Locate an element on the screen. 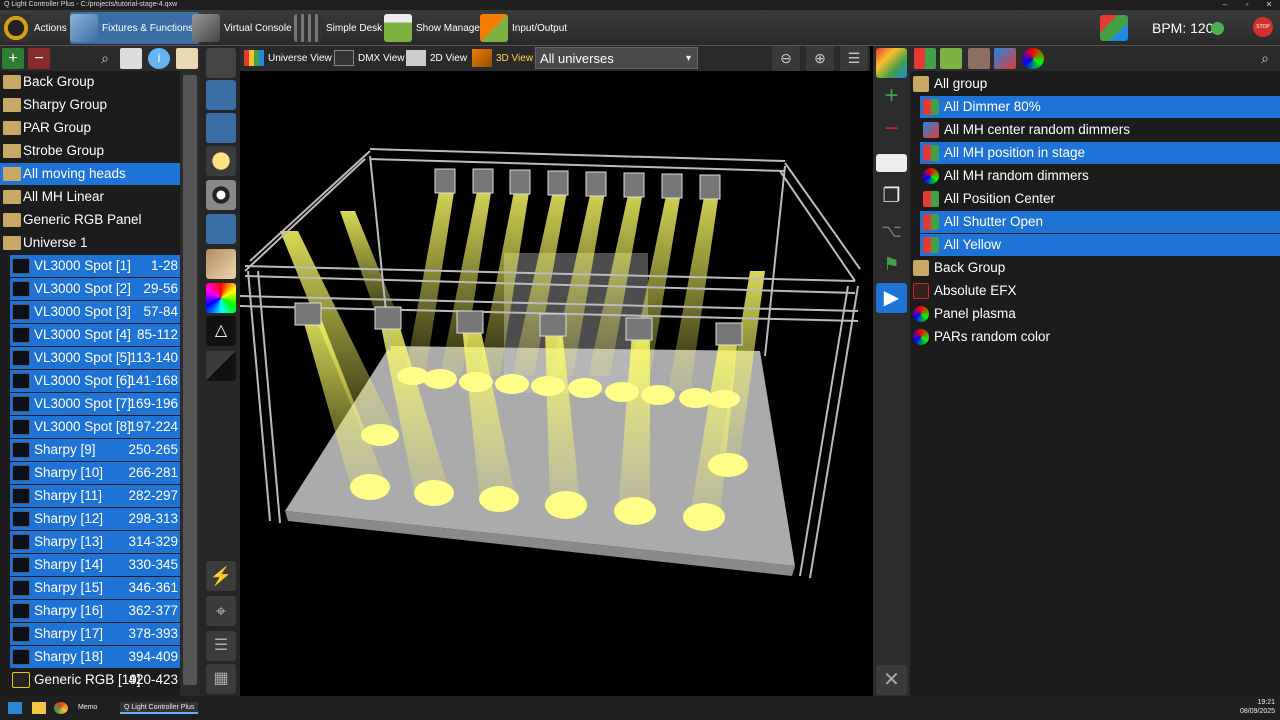 The width and height of the screenshot is (1280, 720). minimize-icon: – is located at coordinates (1225, 5).